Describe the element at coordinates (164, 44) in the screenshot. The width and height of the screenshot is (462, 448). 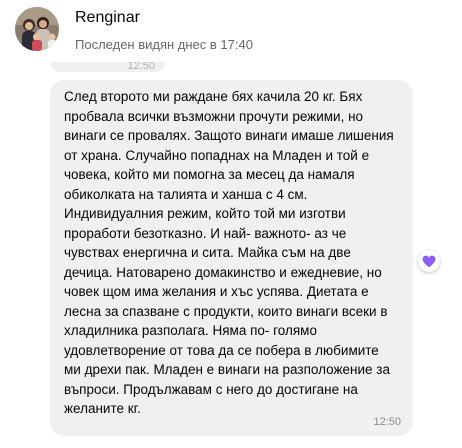
I see `last-seen-status: Последен видян днес в 17:40` at that location.